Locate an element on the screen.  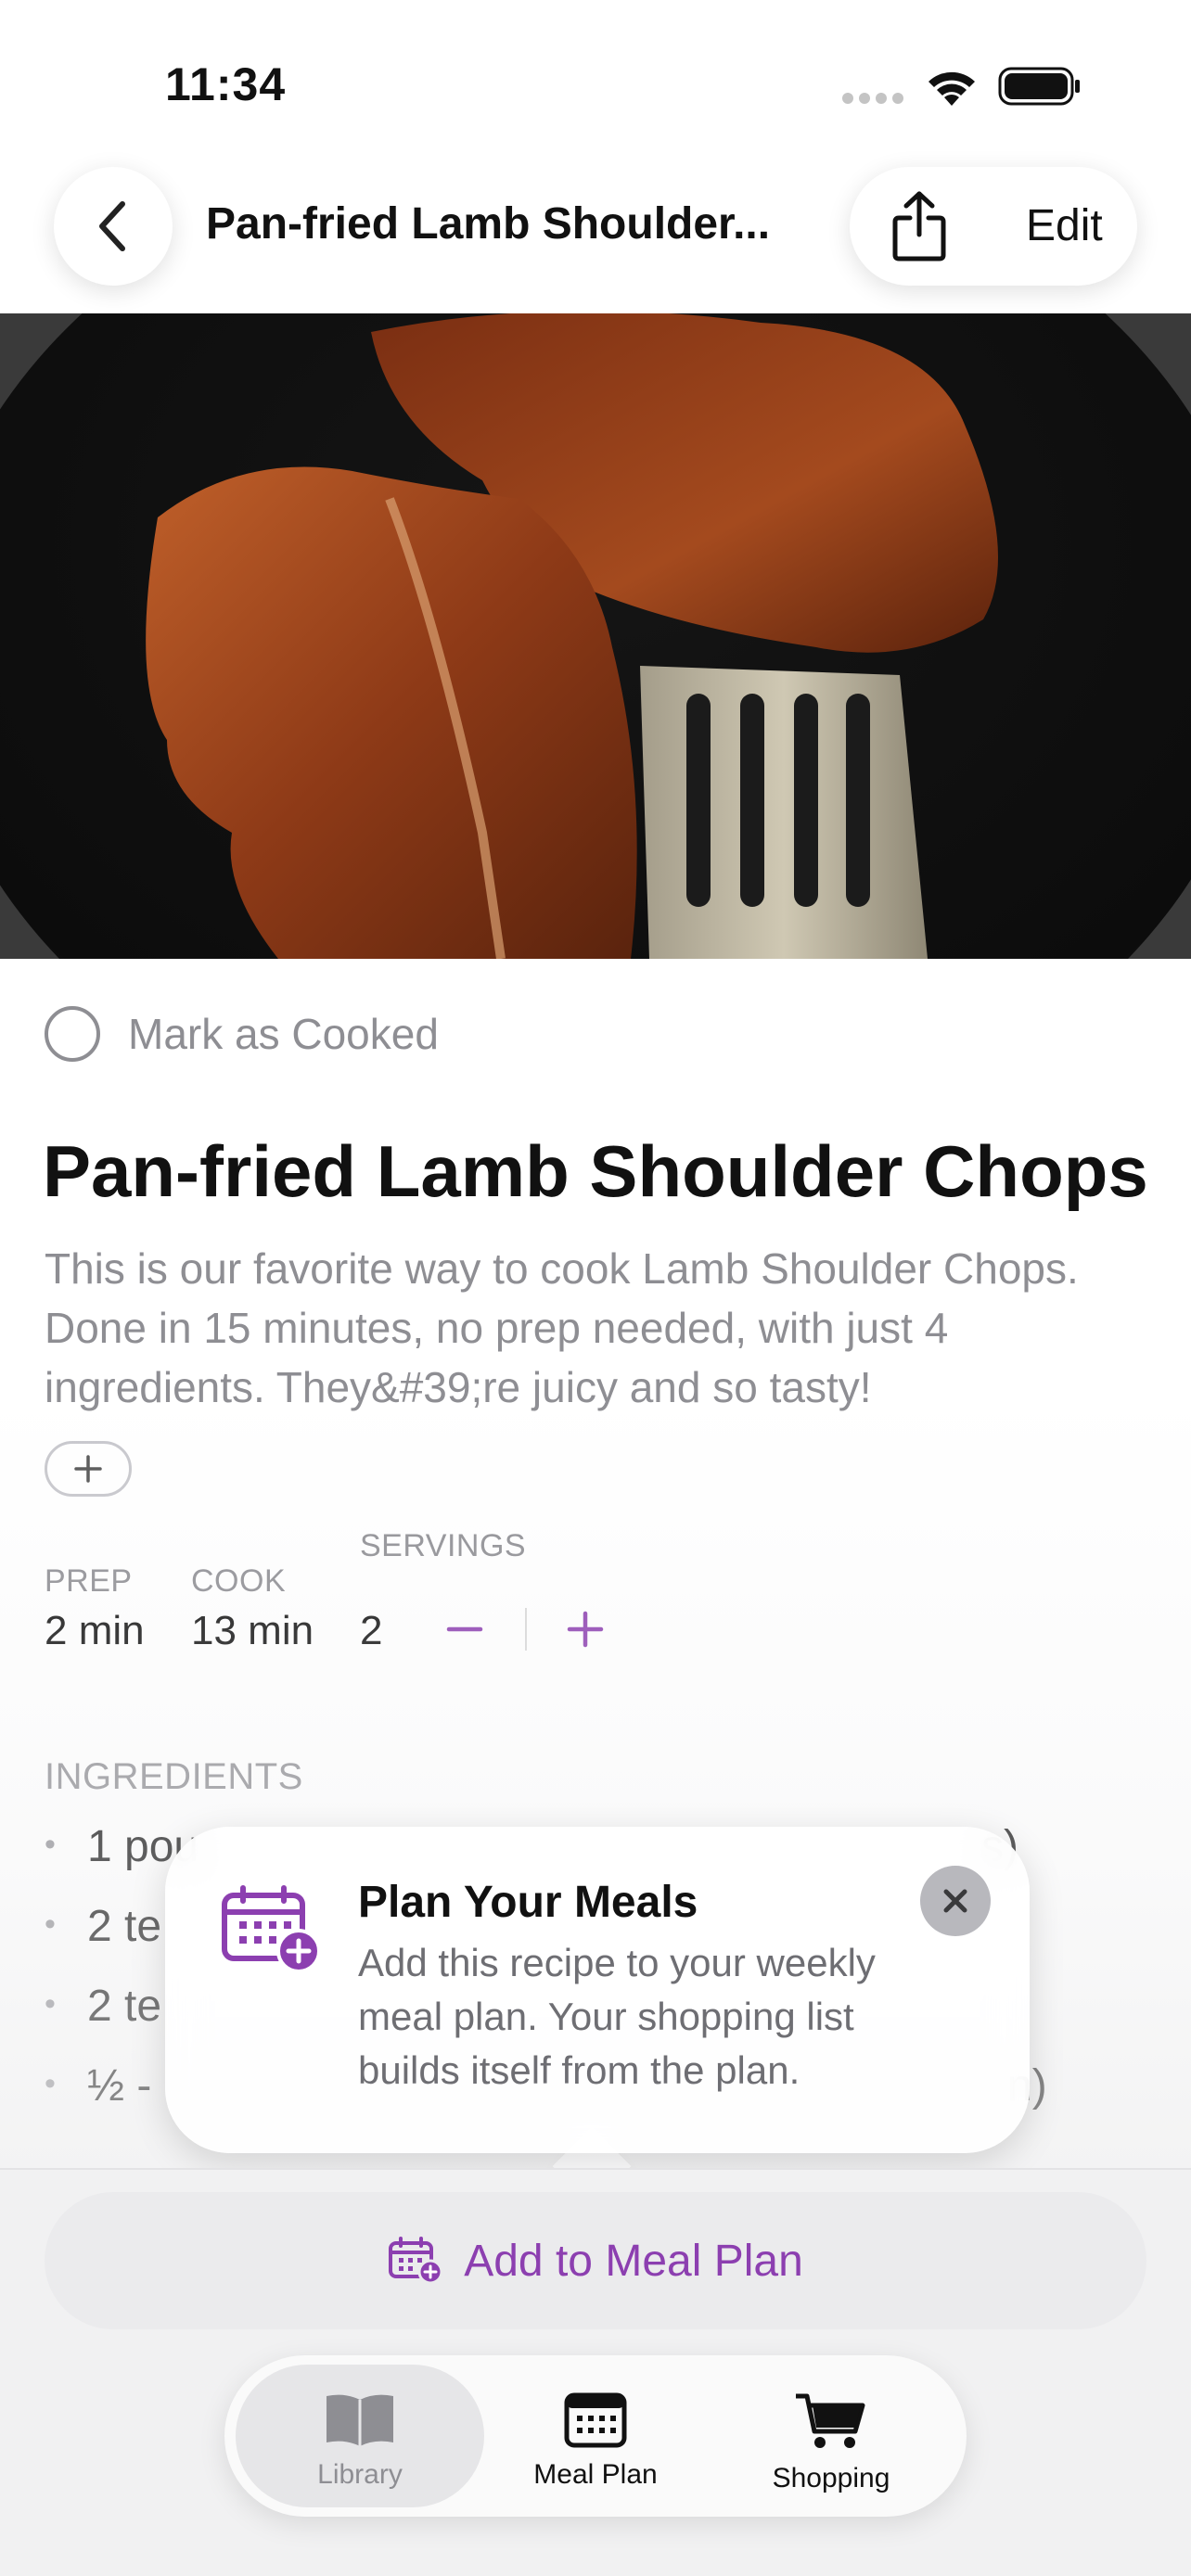
add-to-meal-plan-label: Add to Meal Plan is located at coordinates (633, 2261).